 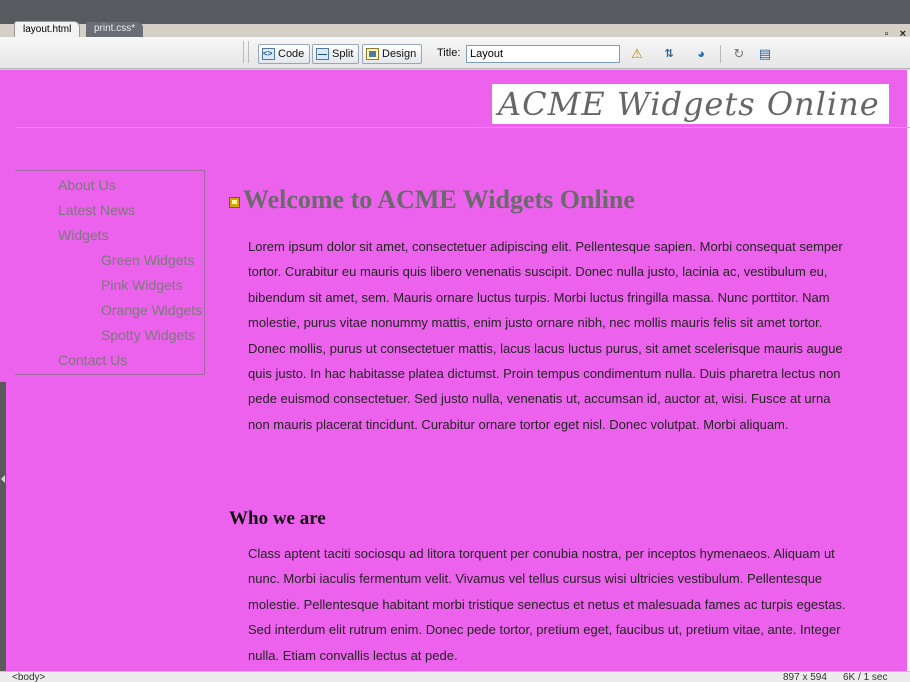 I want to click on tab-layout-html: layout.html, so click(x=47, y=29).